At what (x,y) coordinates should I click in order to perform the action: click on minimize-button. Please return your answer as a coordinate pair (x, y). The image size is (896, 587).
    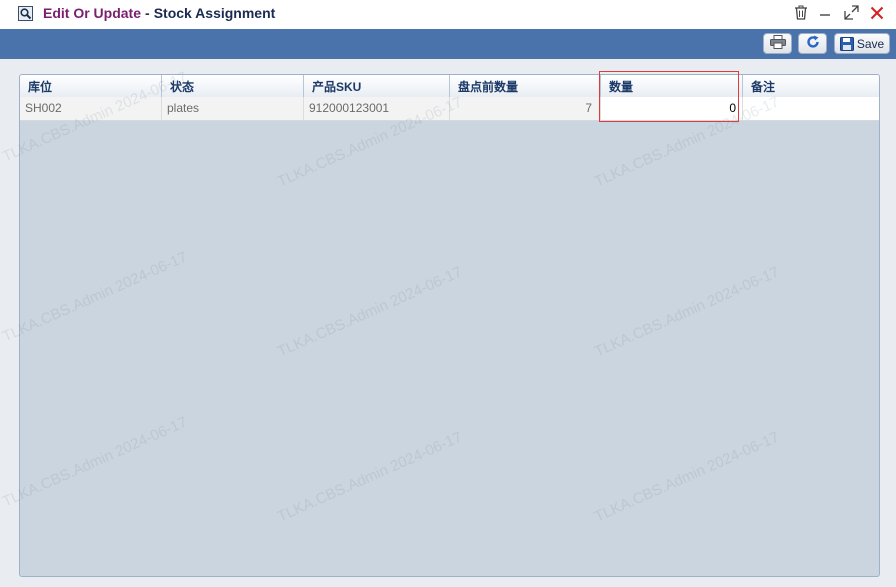
    Looking at the image, I should click on (825, 15).